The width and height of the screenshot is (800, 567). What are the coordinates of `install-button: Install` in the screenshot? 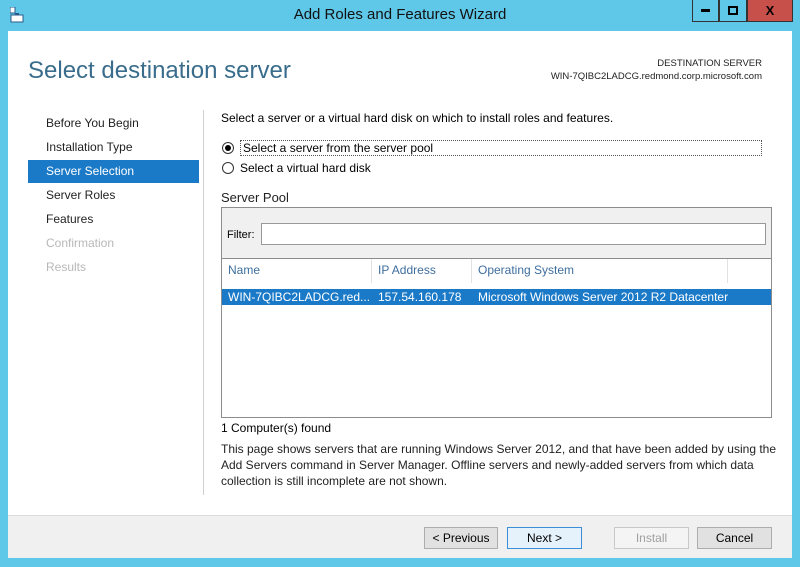 It's located at (651, 538).